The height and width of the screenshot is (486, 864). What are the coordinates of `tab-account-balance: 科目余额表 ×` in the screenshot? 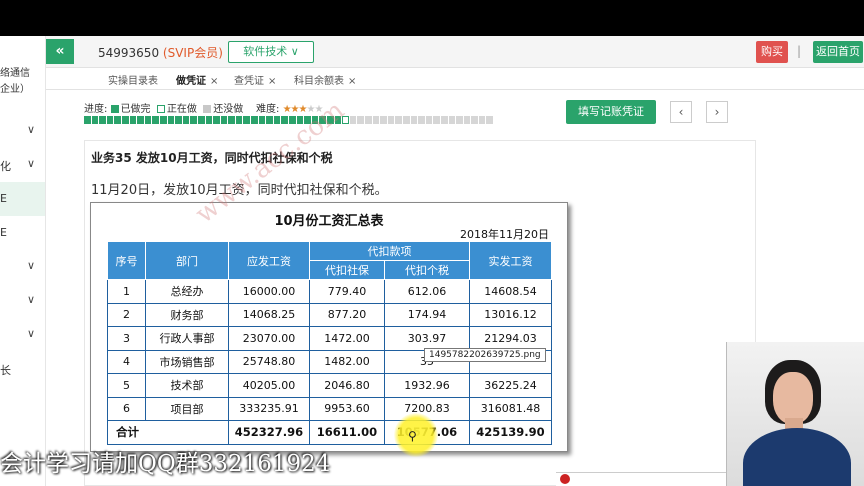 It's located at (325, 79).